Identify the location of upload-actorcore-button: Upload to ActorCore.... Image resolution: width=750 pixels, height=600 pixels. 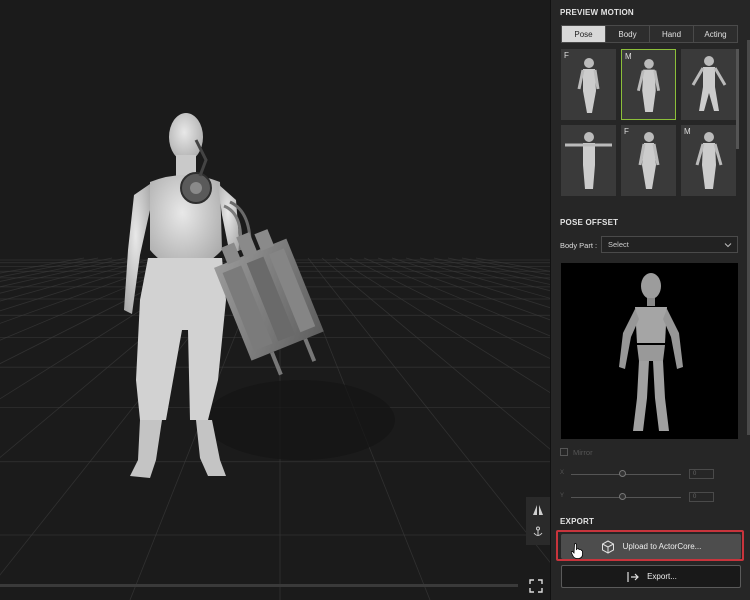
(651, 546).